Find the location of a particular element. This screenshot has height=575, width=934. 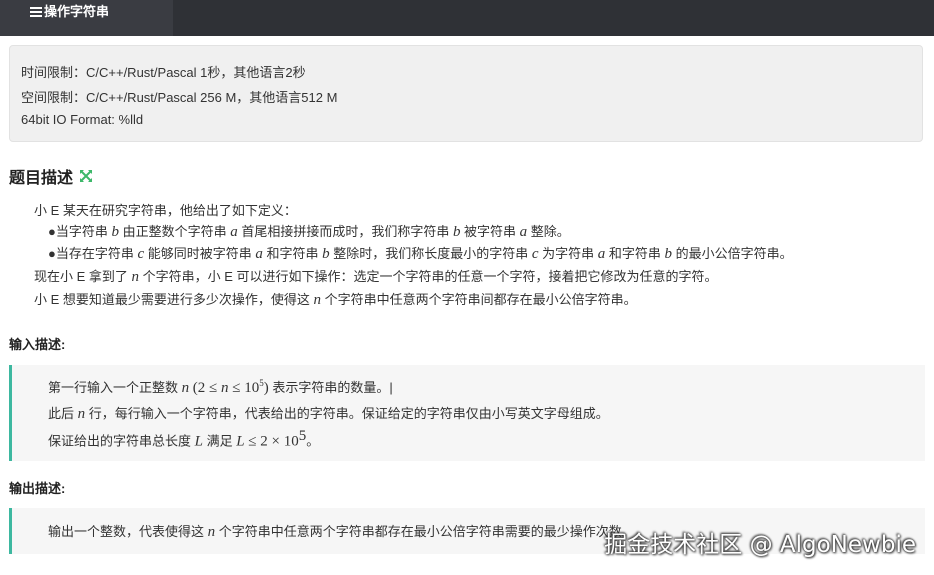

text: 输出一个整数，代表使得这 is located at coordinates (128, 531).